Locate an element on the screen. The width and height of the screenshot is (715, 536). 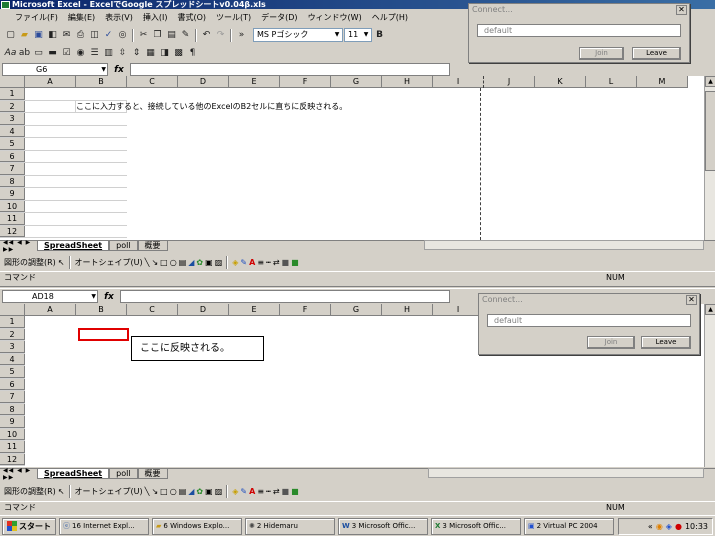
cell-b2: ここに入力すると、接続している他のExcelのB2セルに直ちに反映される。 is located at coordinates (211, 106).